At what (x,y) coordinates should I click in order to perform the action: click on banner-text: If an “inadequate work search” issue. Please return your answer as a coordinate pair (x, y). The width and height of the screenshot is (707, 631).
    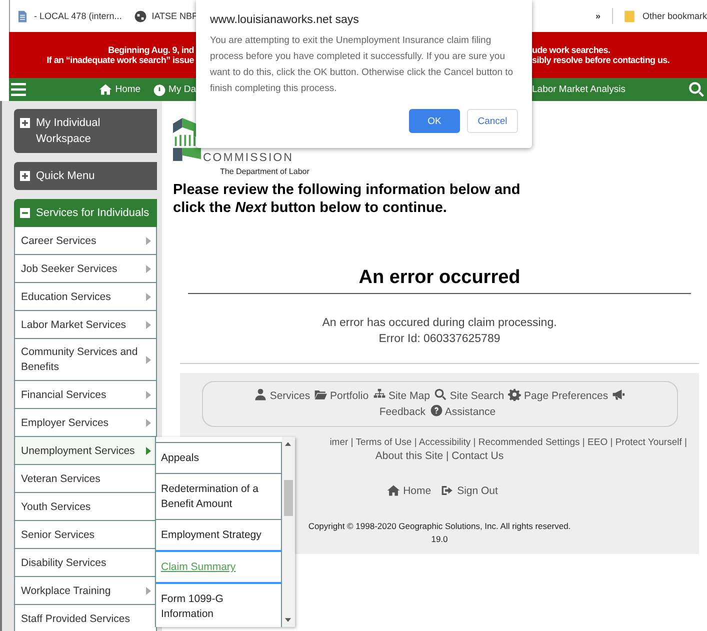
    Looking at the image, I should click on (120, 60).